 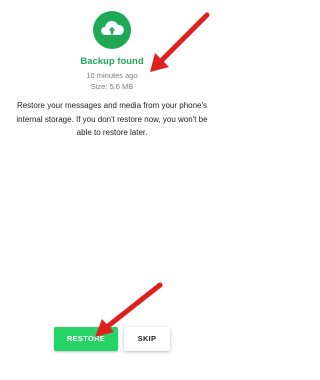 I want to click on backup-time: 10 minutes ago, so click(x=112, y=75).